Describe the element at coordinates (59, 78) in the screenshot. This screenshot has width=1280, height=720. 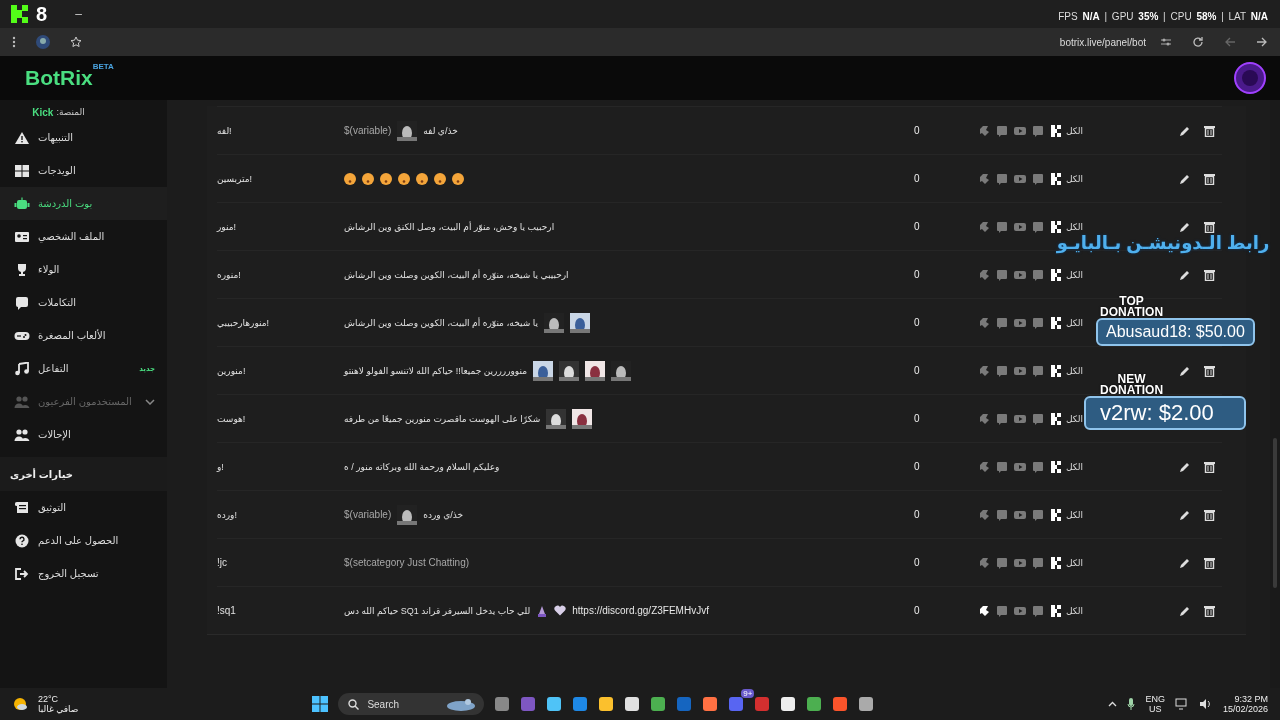
I see `logo: BotRix` at that location.